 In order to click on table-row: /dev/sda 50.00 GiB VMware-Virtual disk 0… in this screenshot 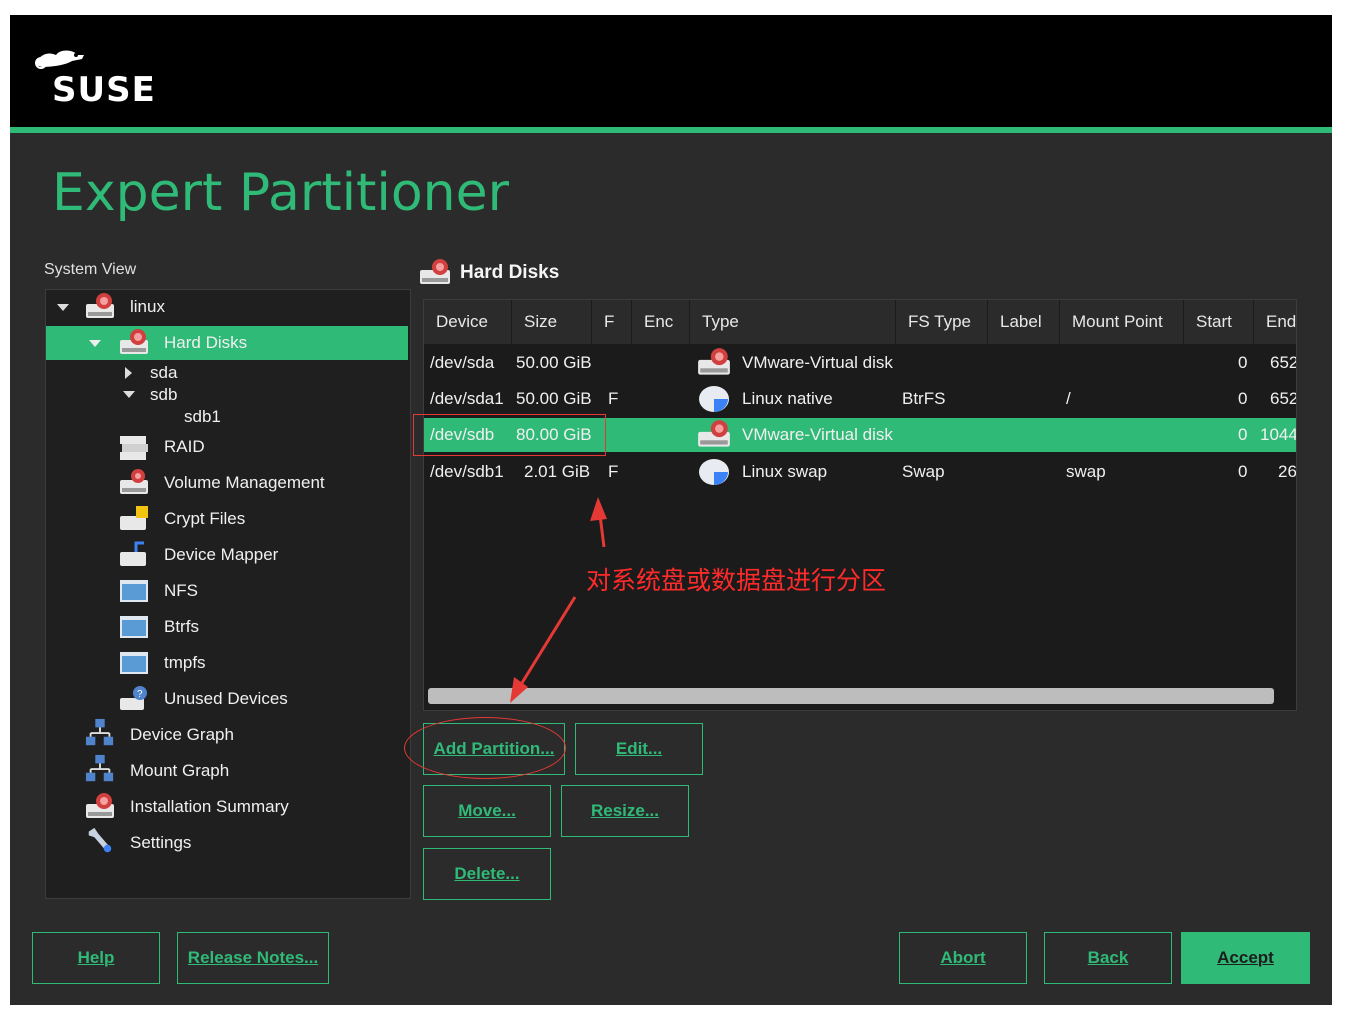, I will do `click(860, 363)`.